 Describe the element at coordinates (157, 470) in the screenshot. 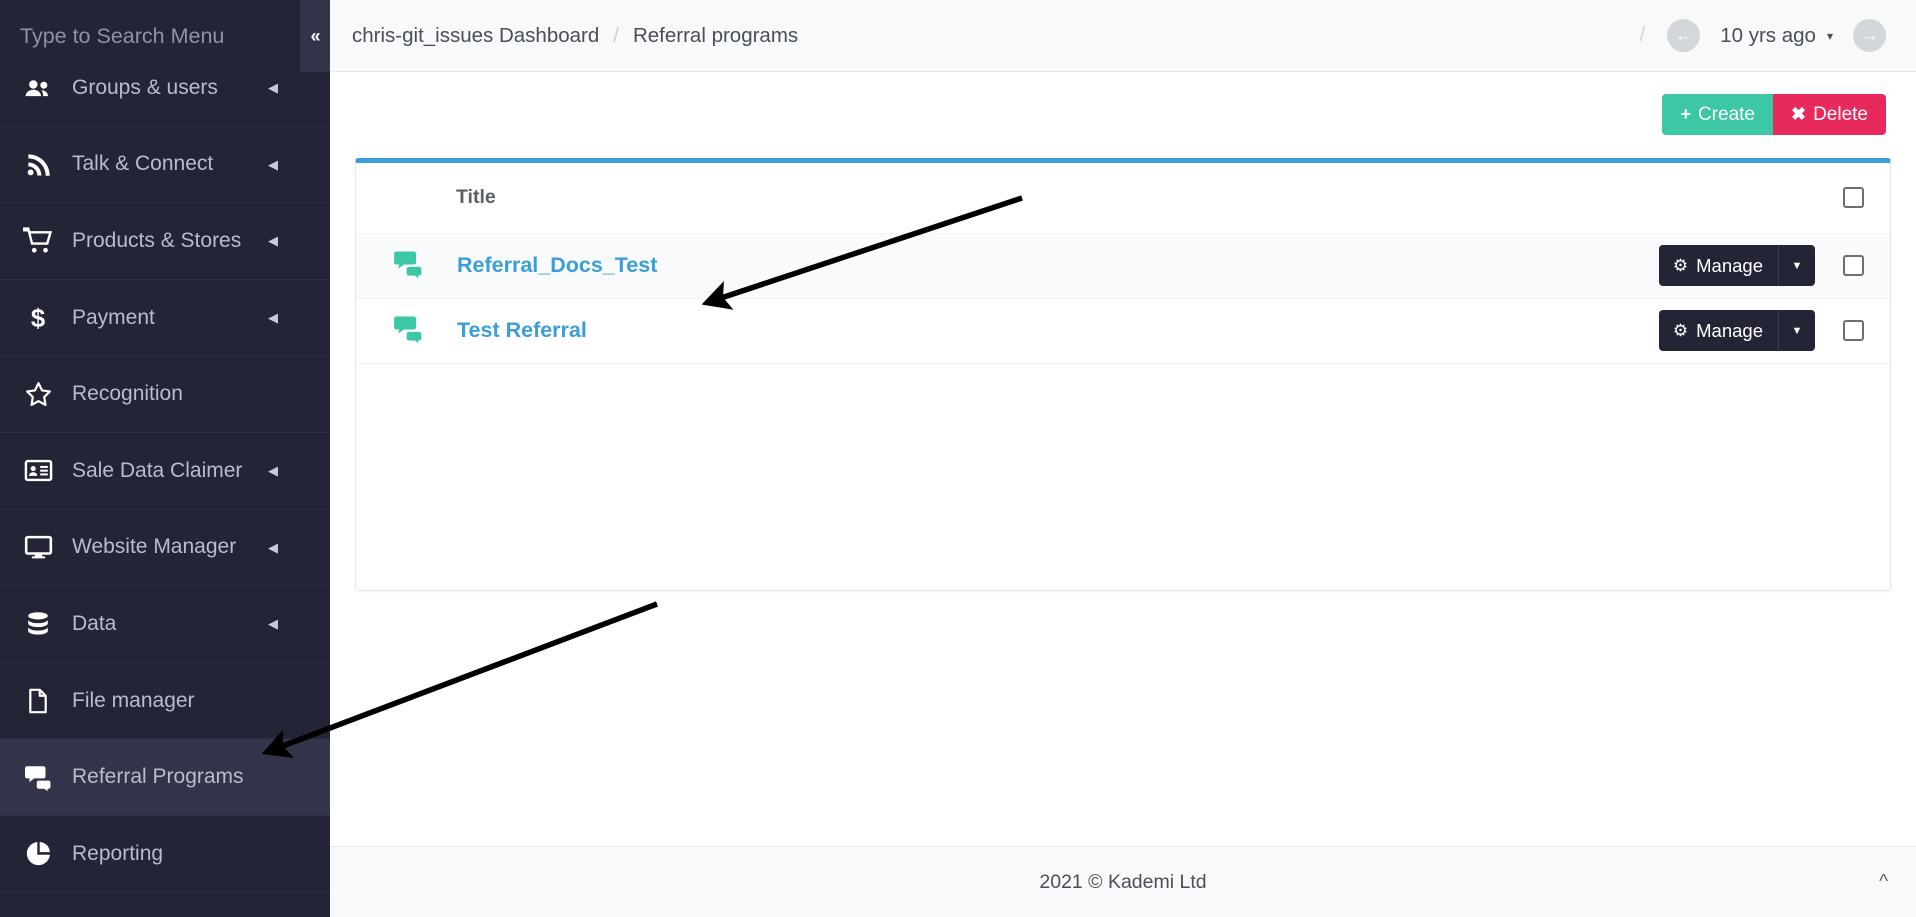

I see `sidebar-item-label: Sale Data Claimer` at that location.